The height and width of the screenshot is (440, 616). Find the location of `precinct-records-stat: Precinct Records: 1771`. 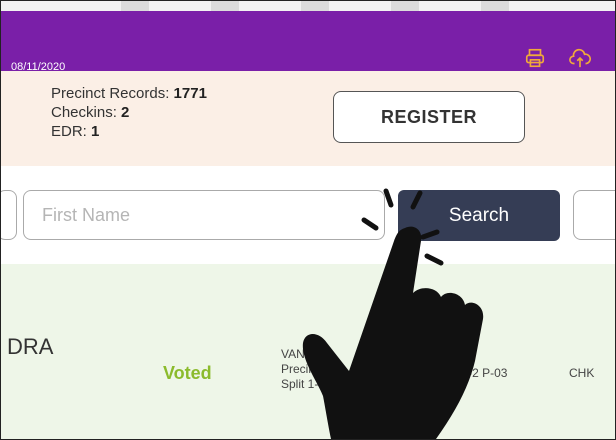

precinct-records-stat: Precinct Records: 1771 is located at coordinates (129, 93).